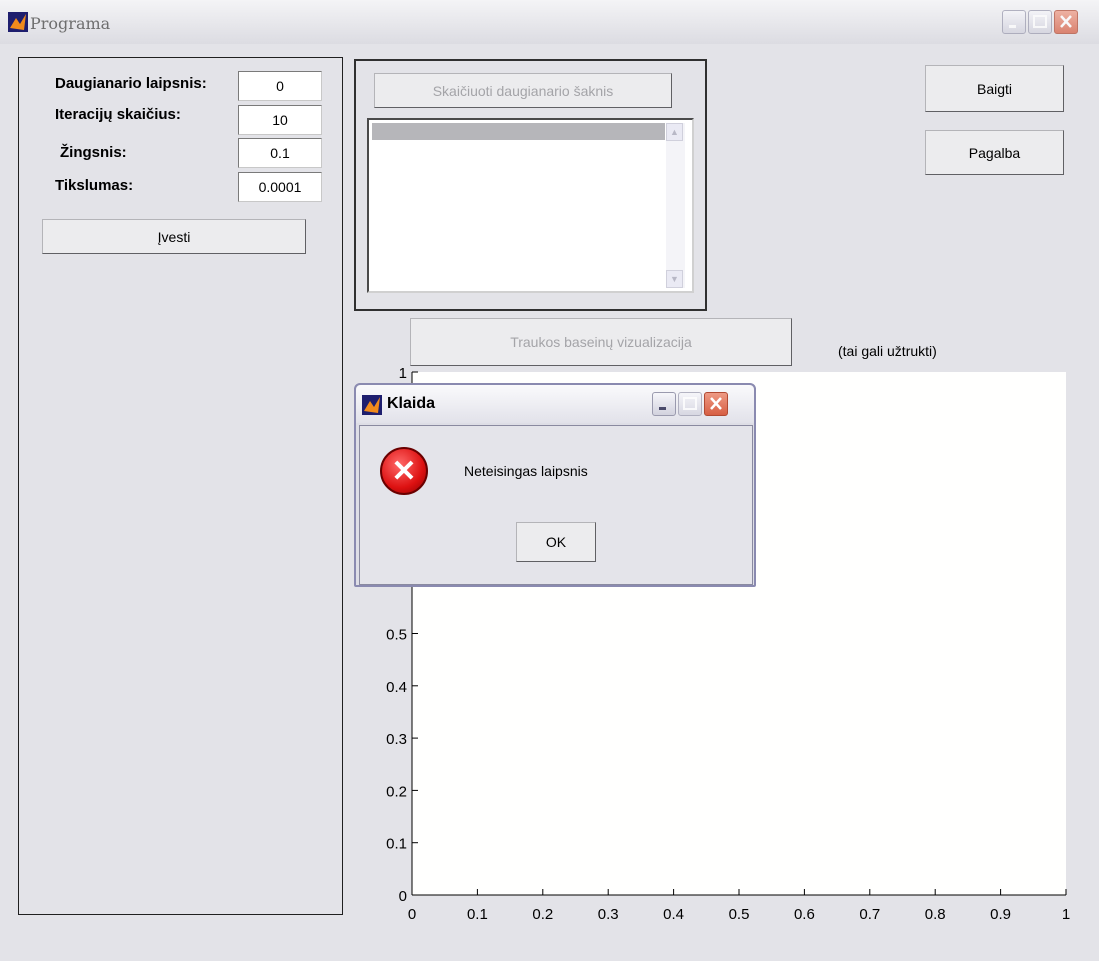 The height and width of the screenshot is (961, 1099). What do you see at coordinates (542, 914) in the screenshot?
I see `x-tick-label: 0.2` at bounding box center [542, 914].